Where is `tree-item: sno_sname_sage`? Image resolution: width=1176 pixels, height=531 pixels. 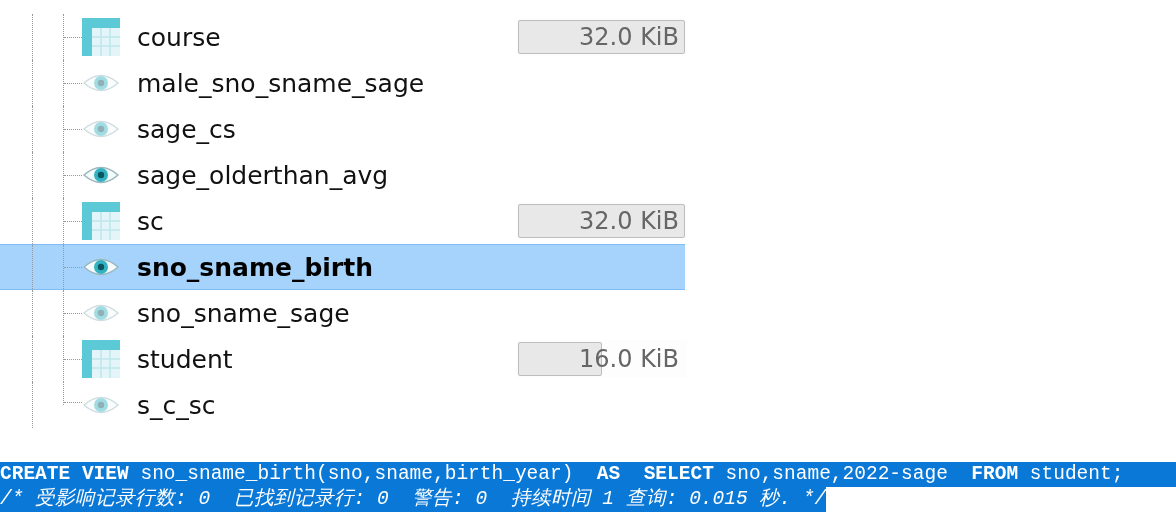
tree-item: sno_sname_sage is located at coordinates (342, 313).